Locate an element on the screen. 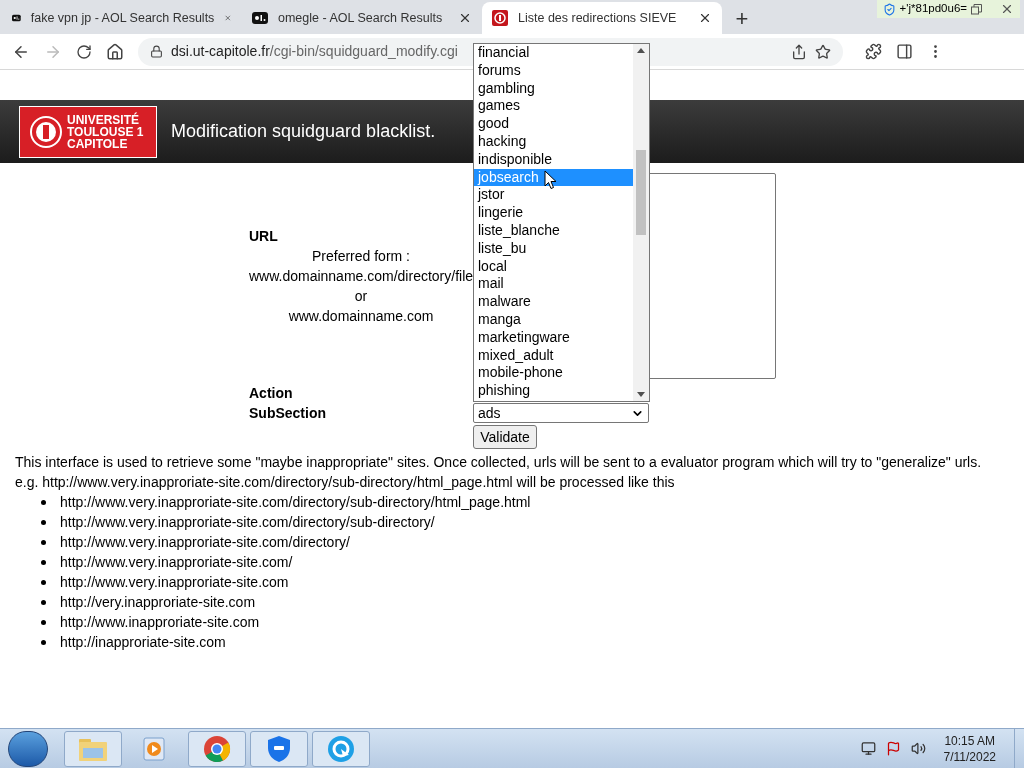 This screenshot has height=768, width=1024. url-text: dsi.ut-capitole.fr/cgi-bin/squidguard_modify.cgi is located at coordinates (314, 51).